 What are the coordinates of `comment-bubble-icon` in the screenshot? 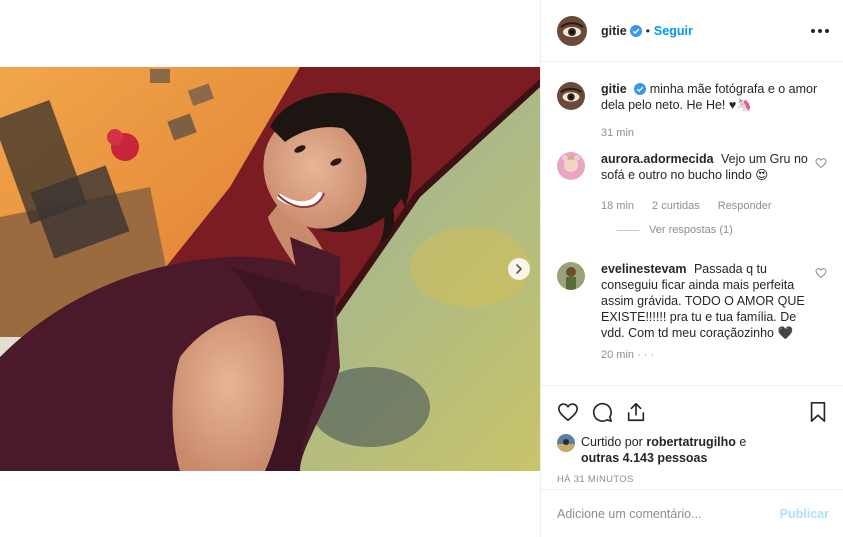 It's located at (602, 412).